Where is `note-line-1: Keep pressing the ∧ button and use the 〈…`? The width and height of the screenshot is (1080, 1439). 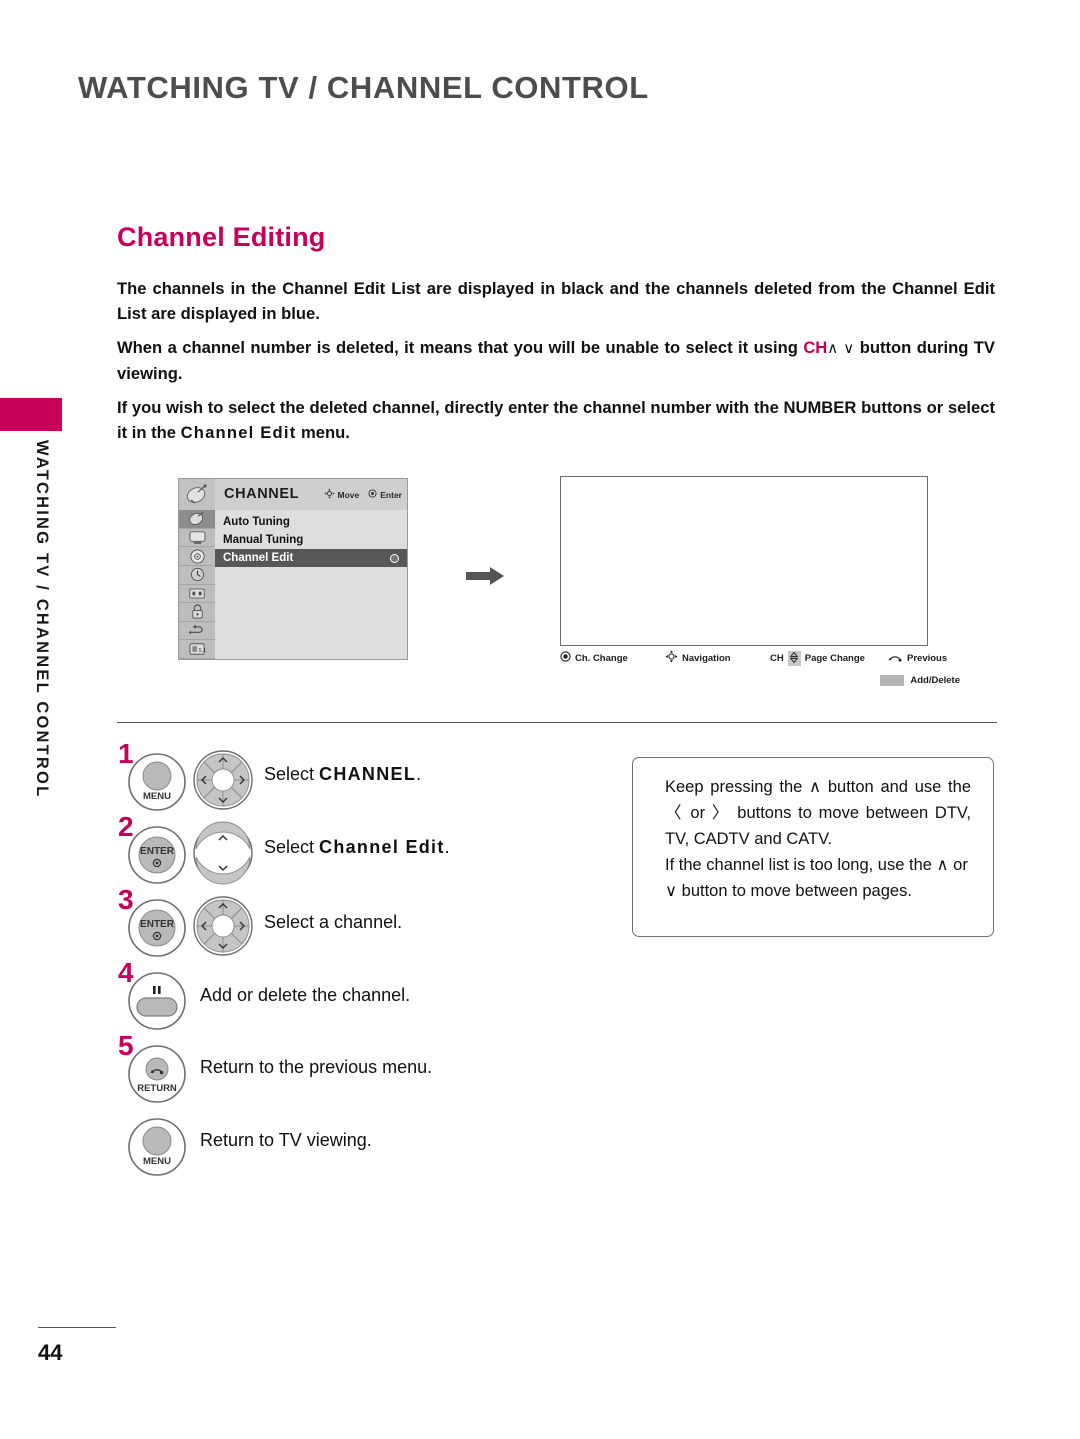
note-line-1: Keep pressing the ∧ button and use the 〈… is located at coordinates (818, 813).